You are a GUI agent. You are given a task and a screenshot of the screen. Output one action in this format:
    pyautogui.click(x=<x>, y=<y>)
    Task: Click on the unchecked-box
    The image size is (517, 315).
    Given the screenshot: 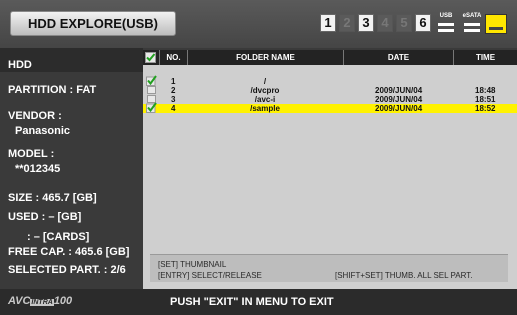 What is the action you would take?
    pyautogui.click(x=151, y=90)
    